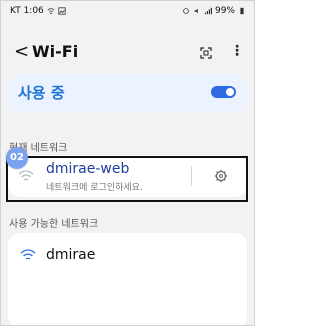 This screenshot has width=320, height=326. Describe the element at coordinates (17, 158) in the screenshot. I see `step-badge: 02` at that location.